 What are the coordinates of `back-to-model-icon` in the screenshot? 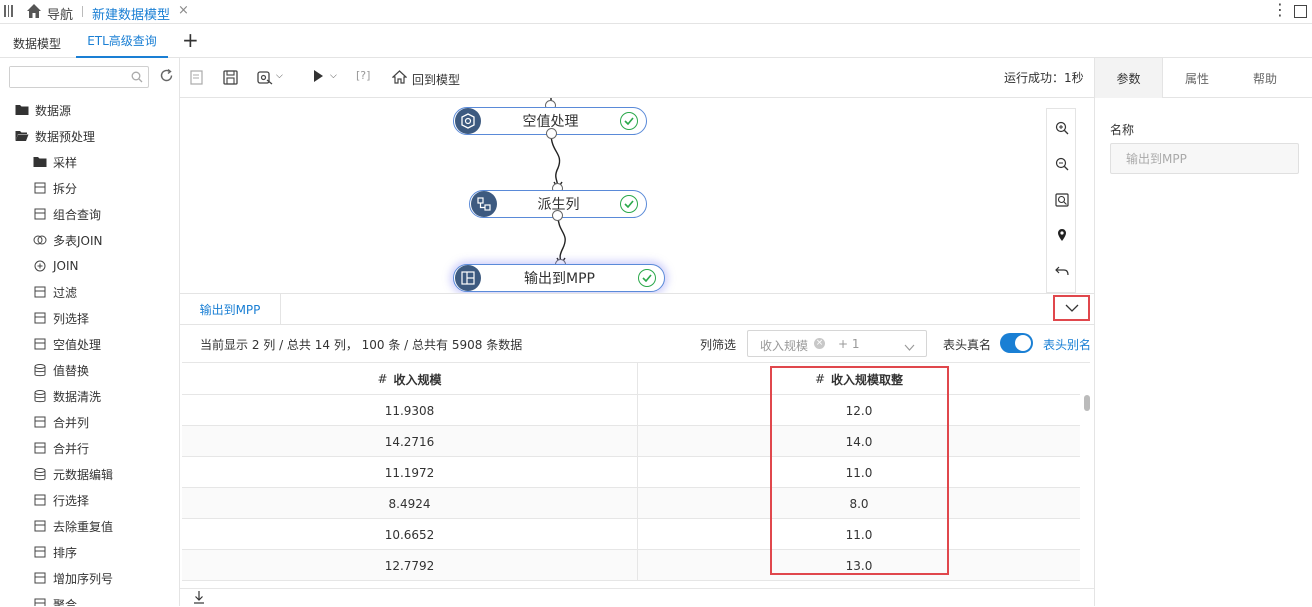 It's located at (399, 78).